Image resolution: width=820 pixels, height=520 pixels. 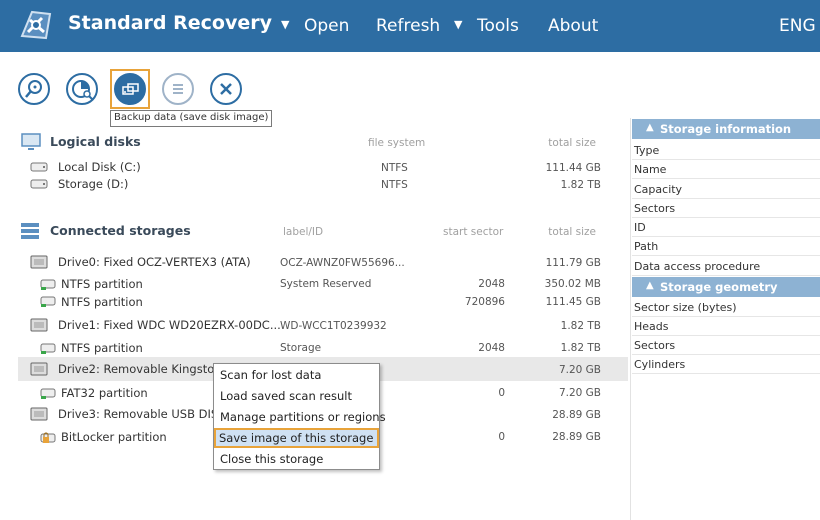 I want to click on storage-row-label: WD-WCC1T0239932, so click(x=333, y=326).